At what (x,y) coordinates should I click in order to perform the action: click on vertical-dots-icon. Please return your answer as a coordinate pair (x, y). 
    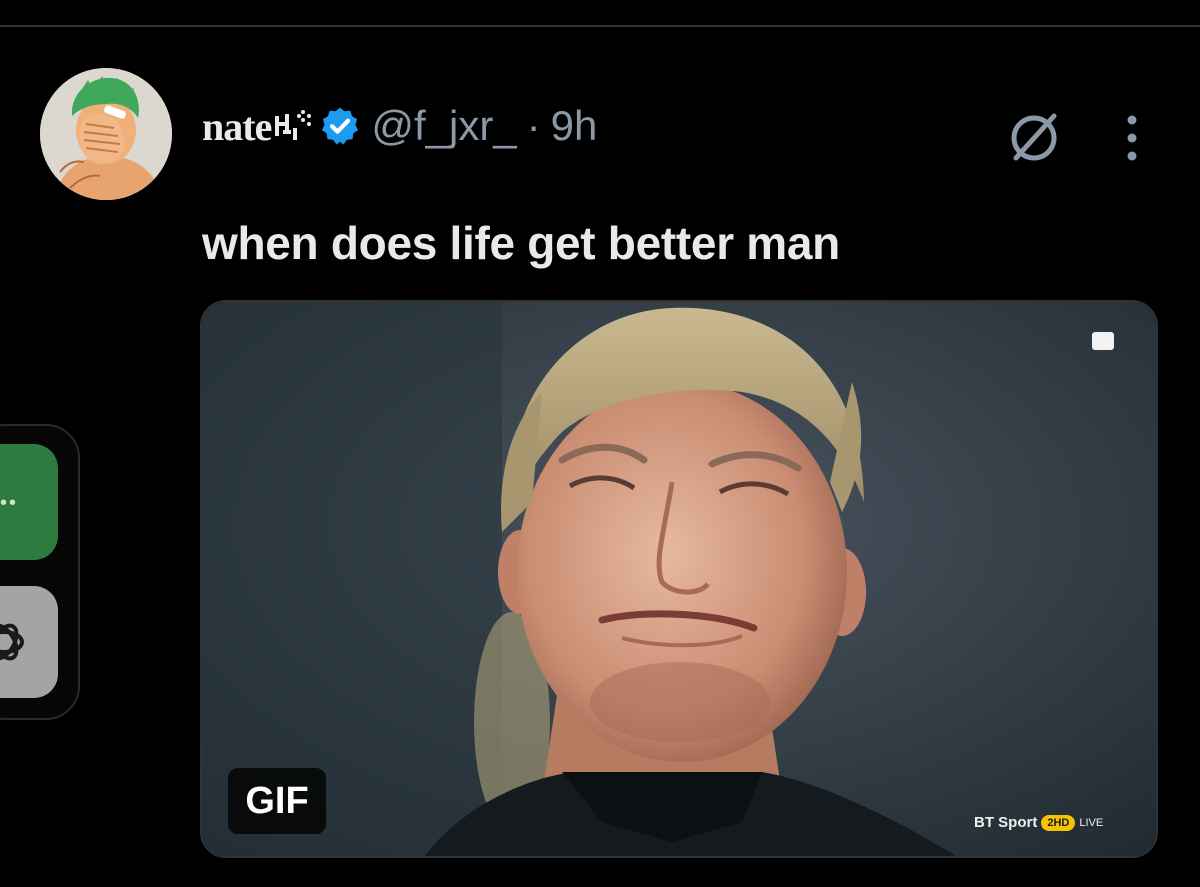
    Looking at the image, I should click on (1132, 138).